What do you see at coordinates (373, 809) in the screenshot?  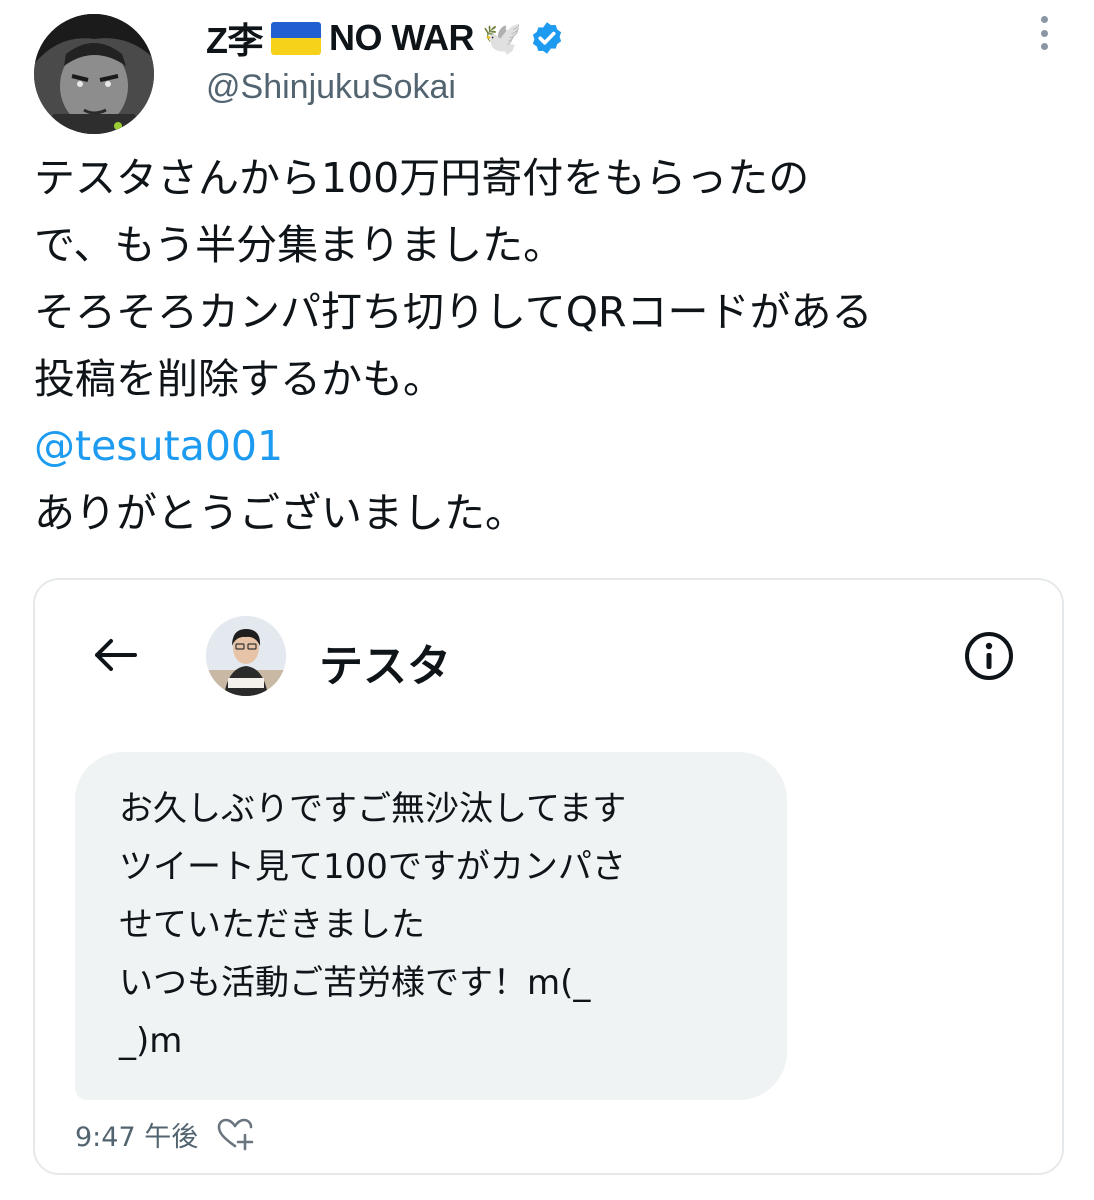 I see `message-line: お久しぶりですご無沙汰してます` at bounding box center [373, 809].